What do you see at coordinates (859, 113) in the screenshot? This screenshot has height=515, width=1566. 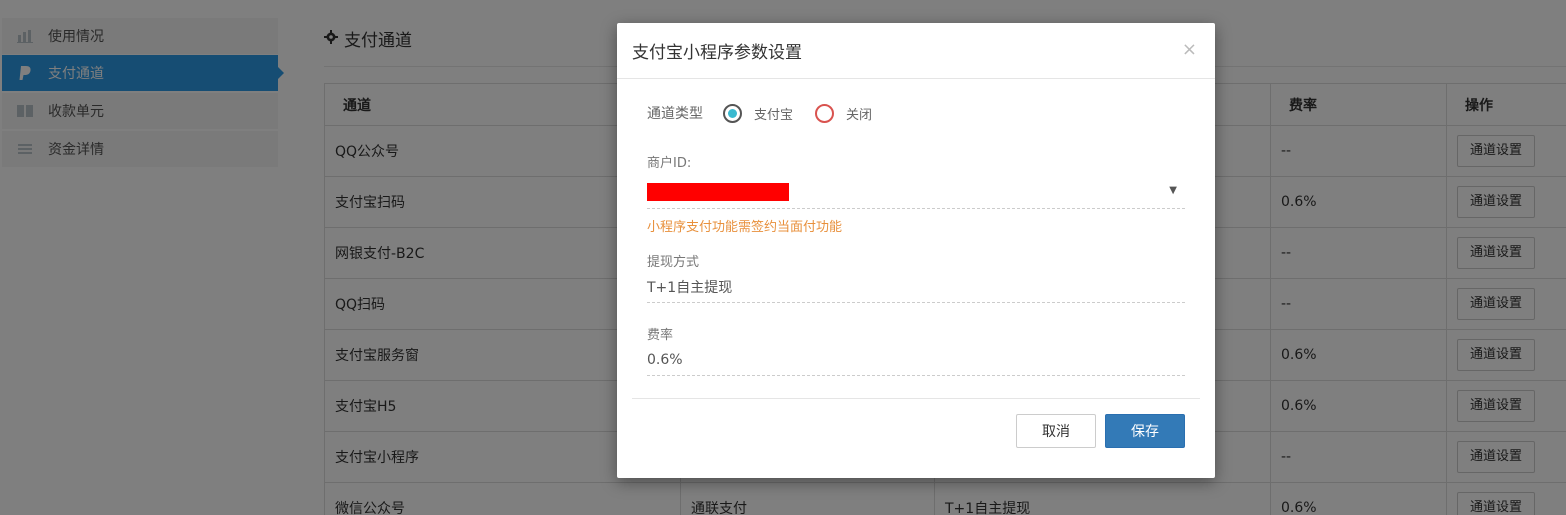 I see `radio-close-label: 关闭` at bounding box center [859, 113].